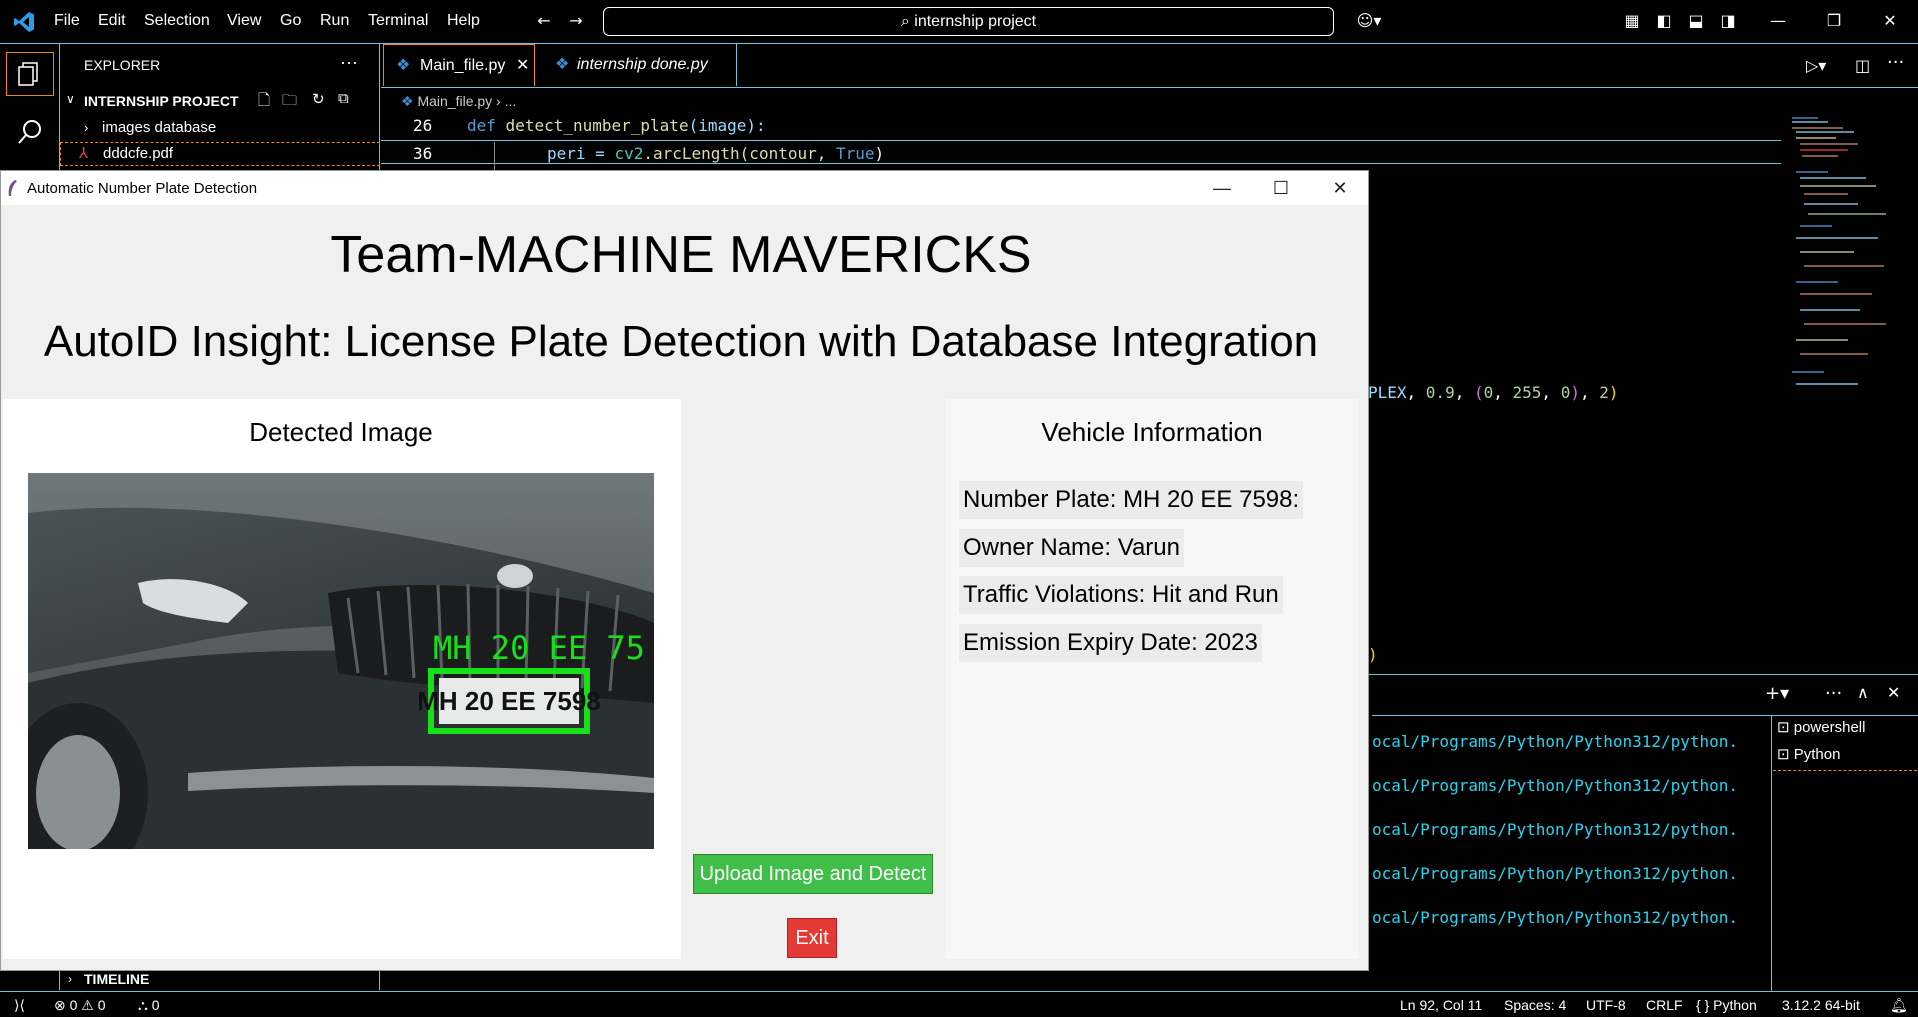 The image size is (1918, 1017). What do you see at coordinates (715, 153) in the screenshot?
I see `code-line: peri = cv2.arcLength(contour, True)` at bounding box center [715, 153].